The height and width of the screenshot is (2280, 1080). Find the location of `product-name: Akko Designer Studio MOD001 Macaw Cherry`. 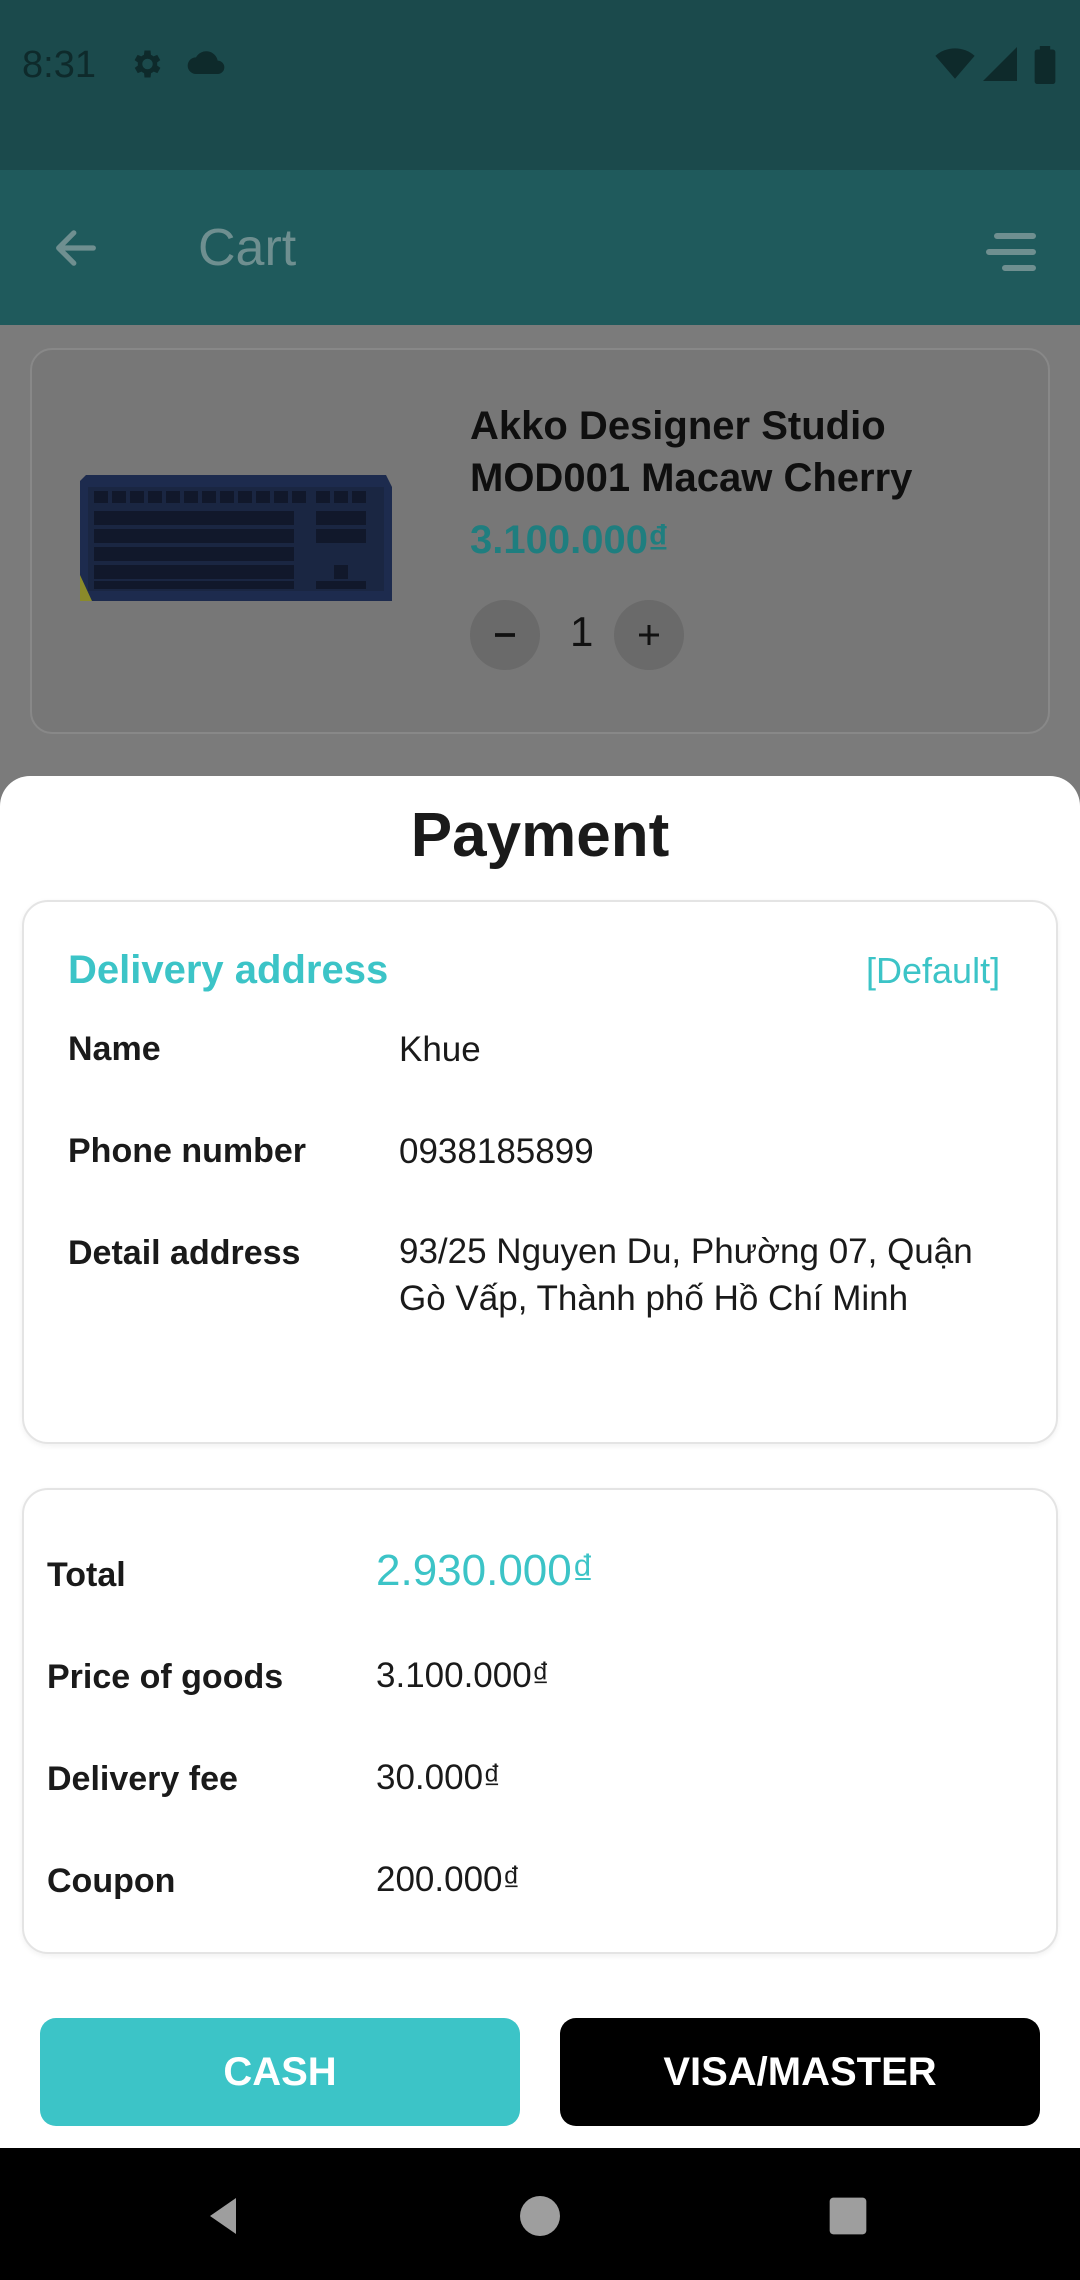

product-name: Akko Designer Studio MOD001 Macaw Cherry is located at coordinates (691, 452).